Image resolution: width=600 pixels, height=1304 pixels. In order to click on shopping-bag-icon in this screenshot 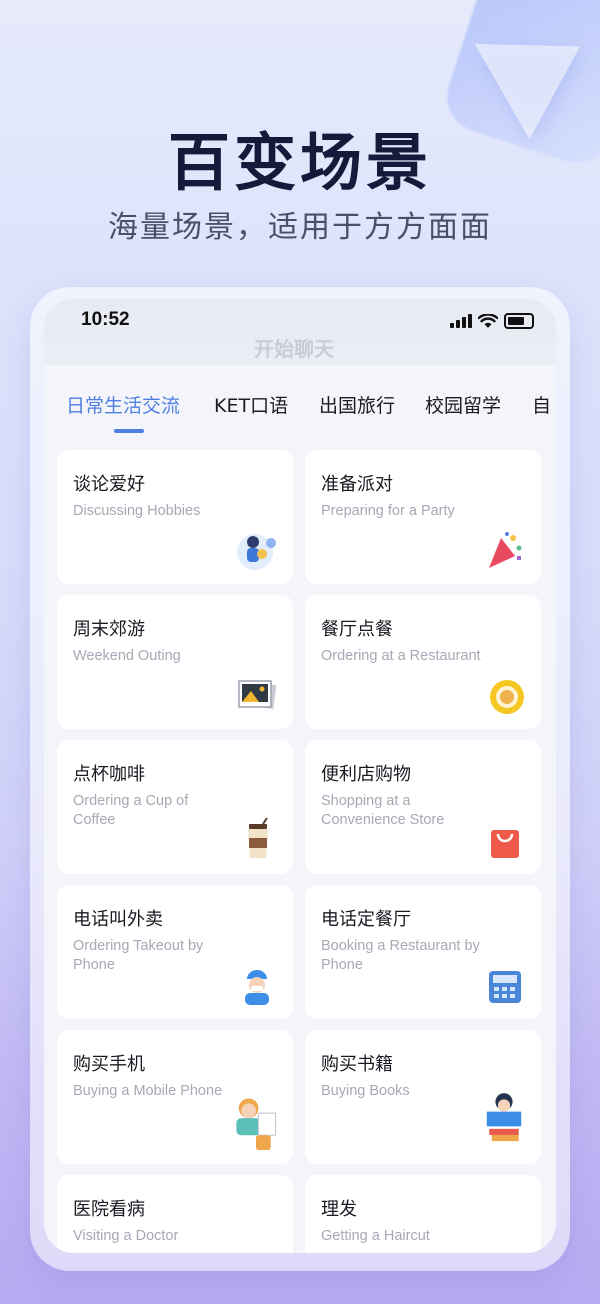, I will do `click(505, 844)`.